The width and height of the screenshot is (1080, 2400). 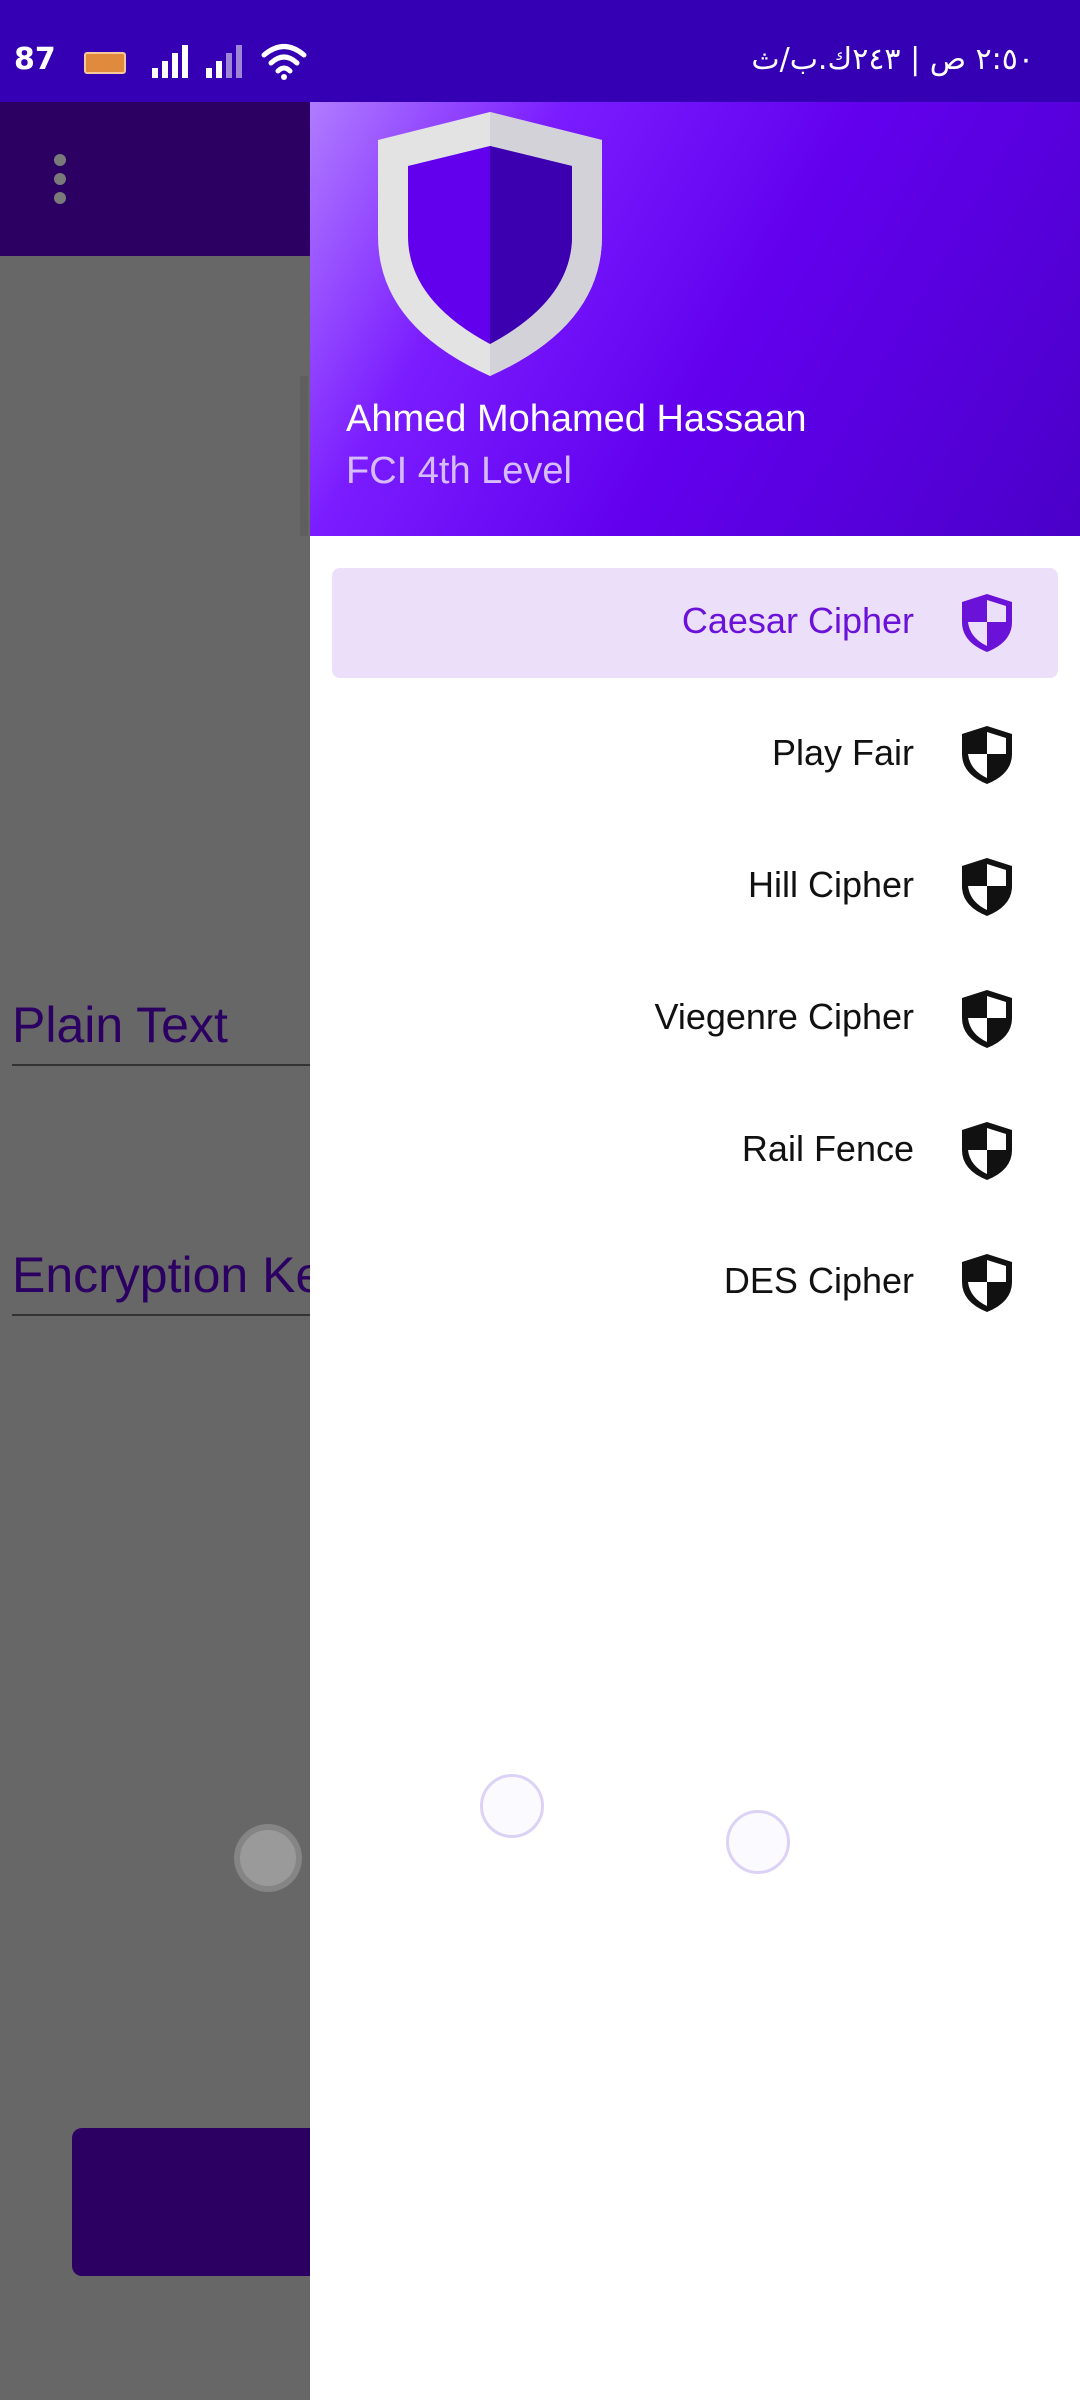 What do you see at coordinates (284, 62) in the screenshot?
I see `wifi-icon` at bounding box center [284, 62].